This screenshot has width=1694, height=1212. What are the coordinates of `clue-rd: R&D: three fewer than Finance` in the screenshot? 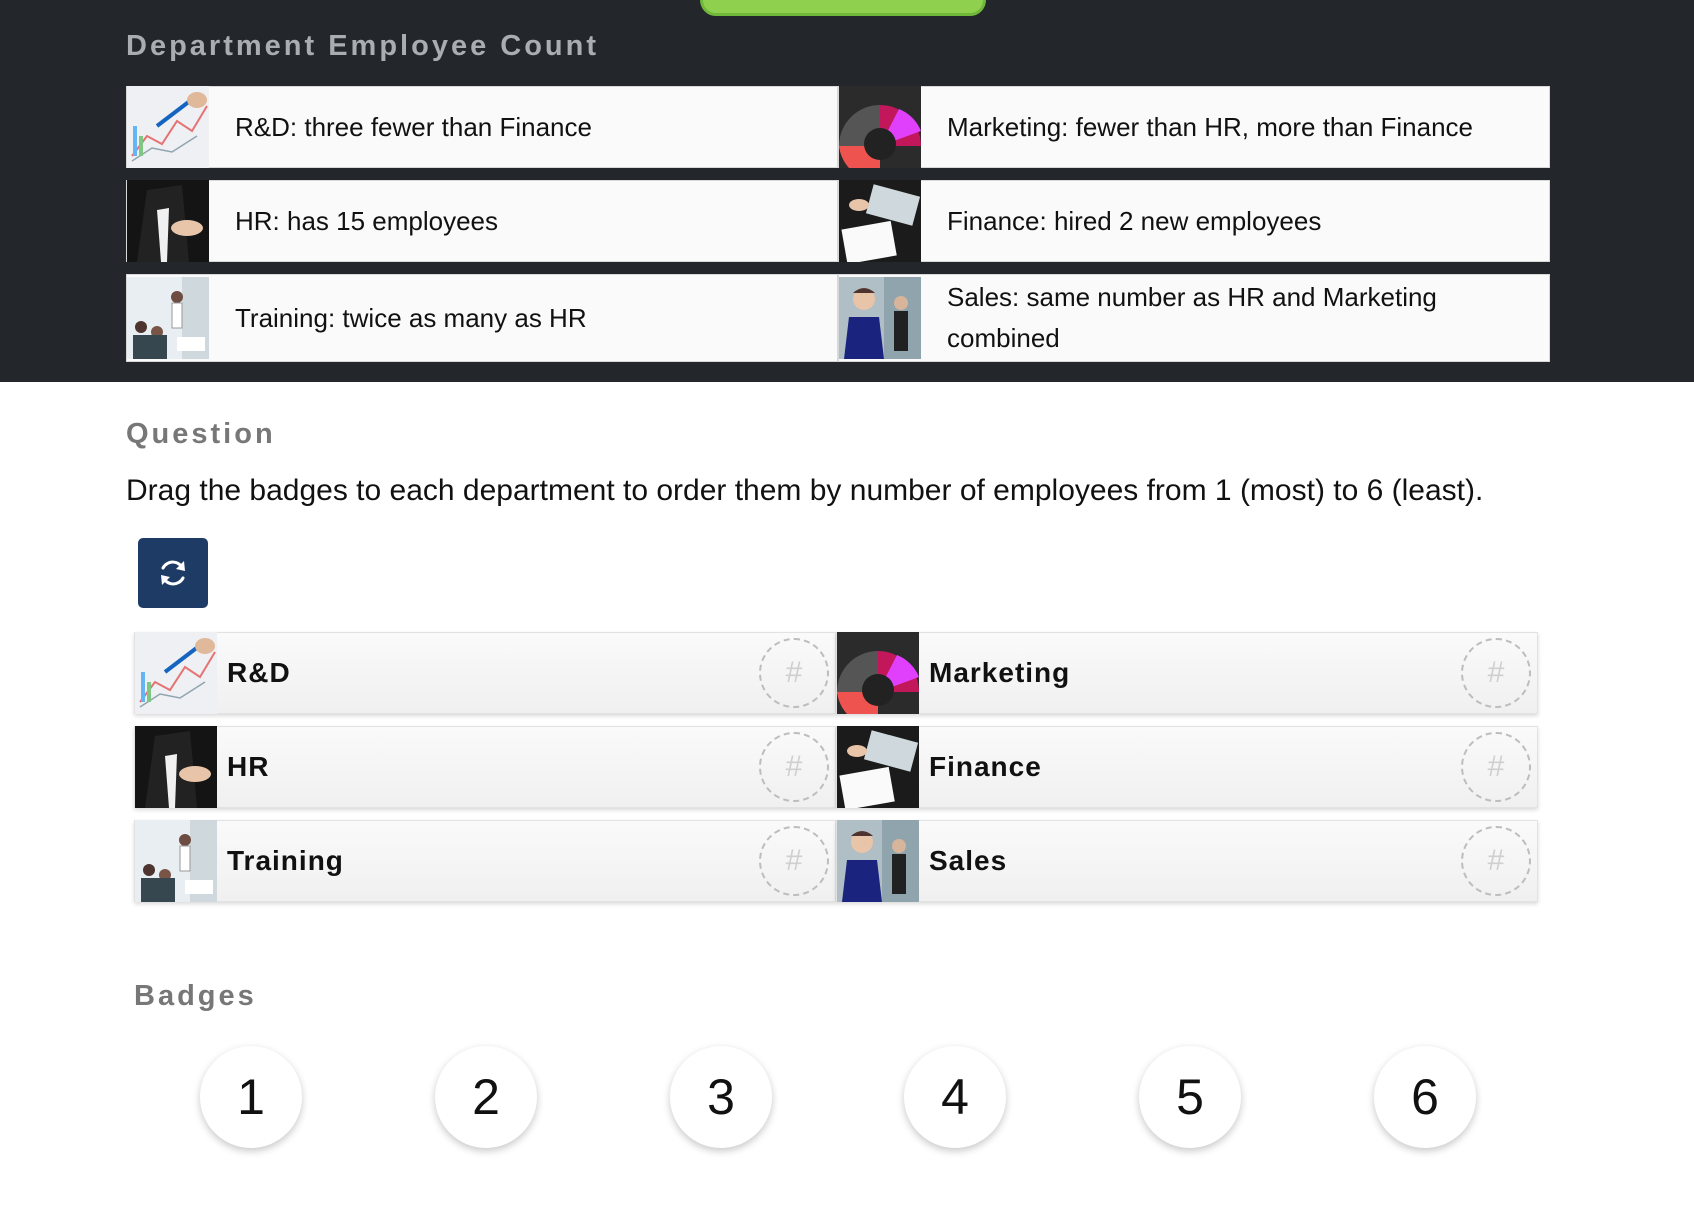 It's located at (482, 127).